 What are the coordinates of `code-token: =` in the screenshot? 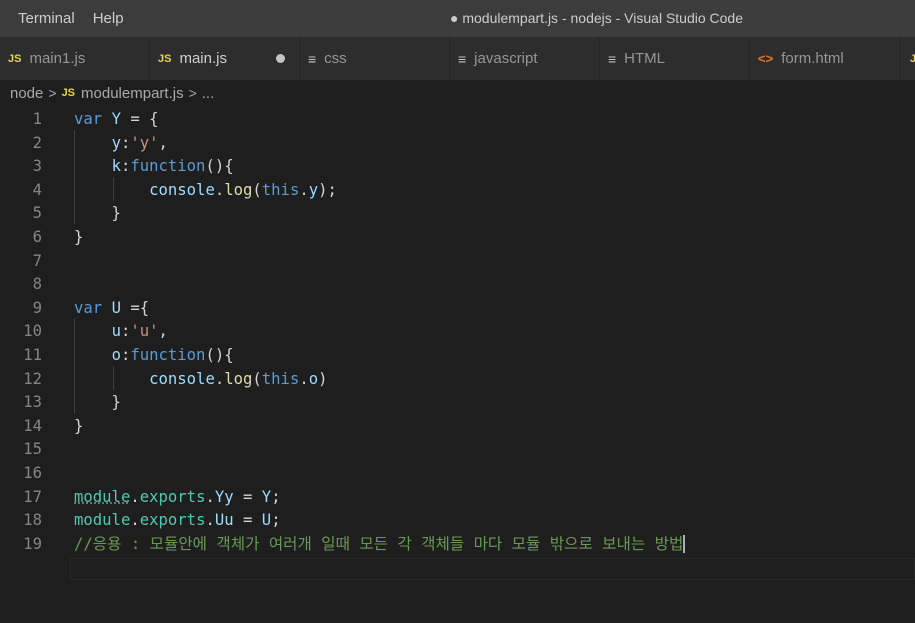 It's located at (247, 520).